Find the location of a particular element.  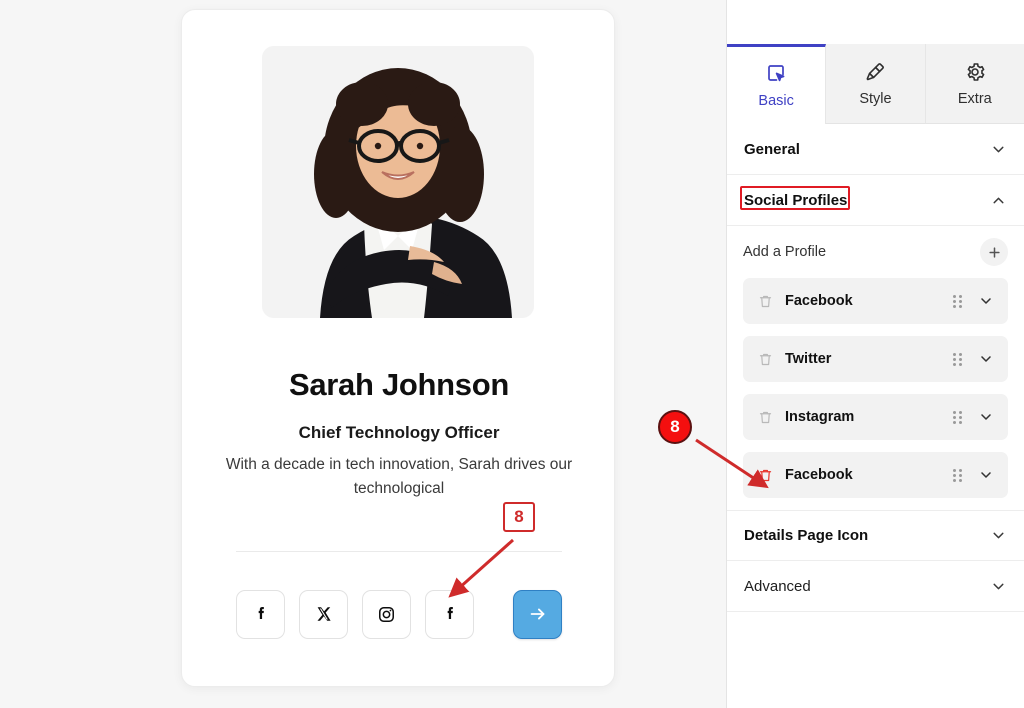

section-social-profiles: Social Profiles is located at coordinates (875, 200).